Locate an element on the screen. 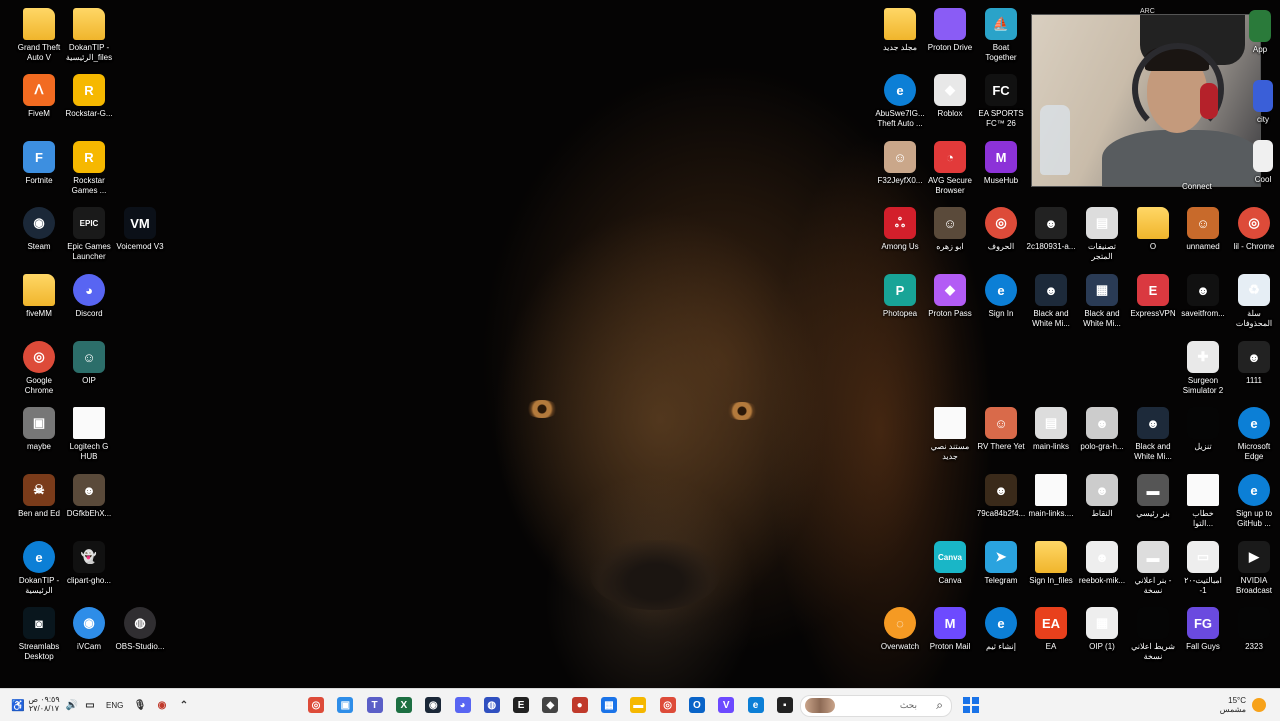 The image size is (1280, 721). desktop-icon-microsoft-edge: e Microsoft Edge is located at coordinates (1252, 434).